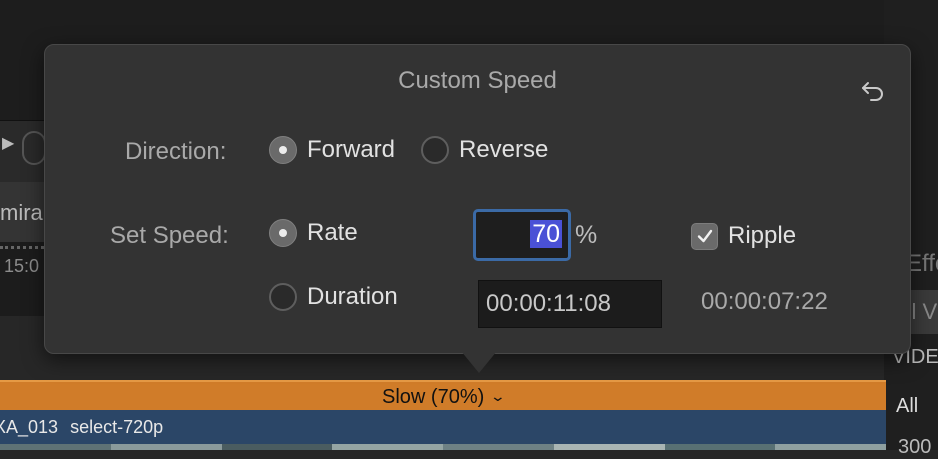 Image resolution: width=938 pixels, height=459 pixels. I want to click on retime-speed-bar: Slow (70%) ⌄, so click(443, 395).